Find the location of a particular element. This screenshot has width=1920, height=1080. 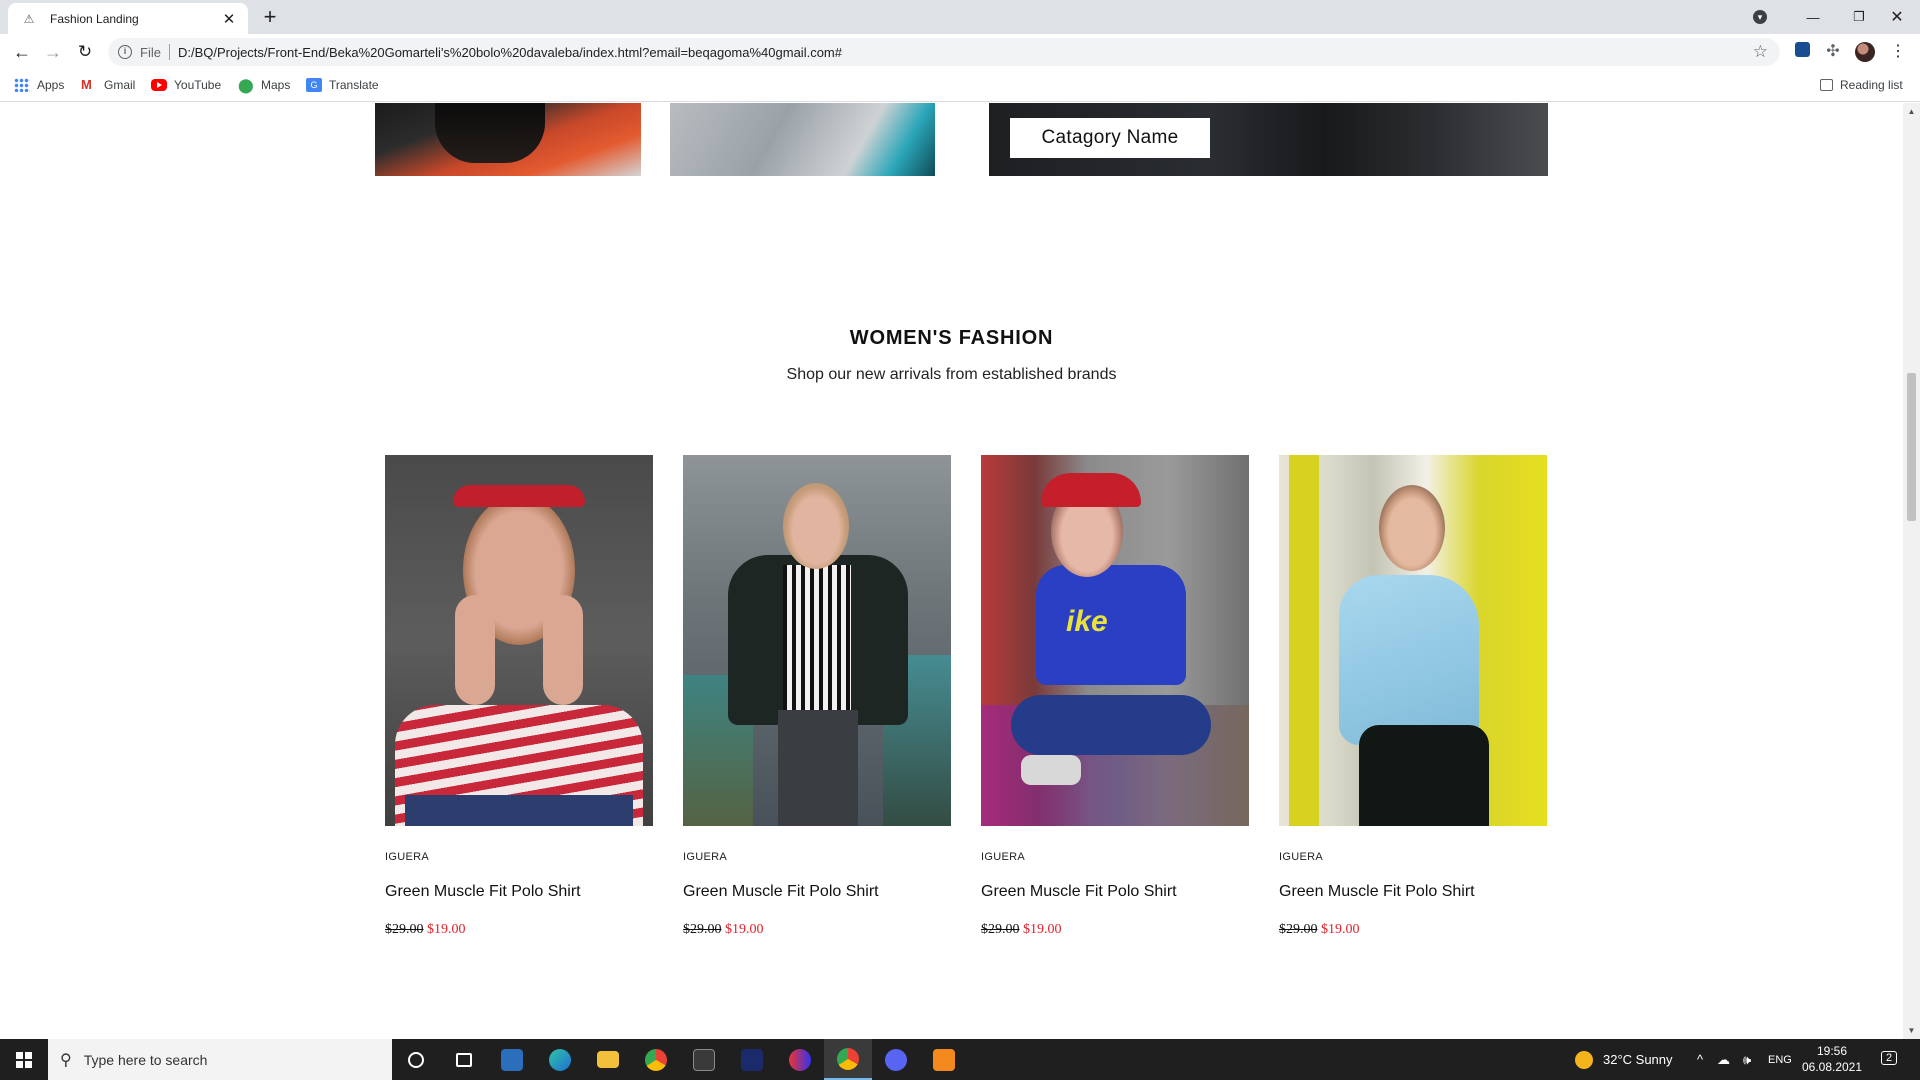

shield-icon is located at coordinates (800, 1059).